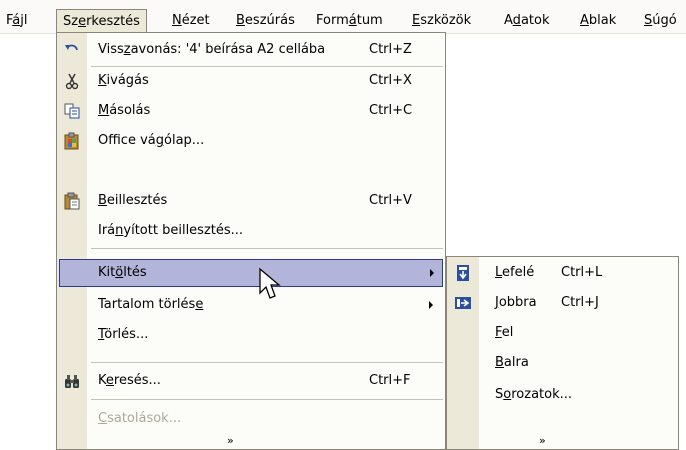 Image resolution: width=686 pixels, height=450 pixels. What do you see at coordinates (123, 80) in the screenshot?
I see `menu-item-label: Kivágás` at bounding box center [123, 80].